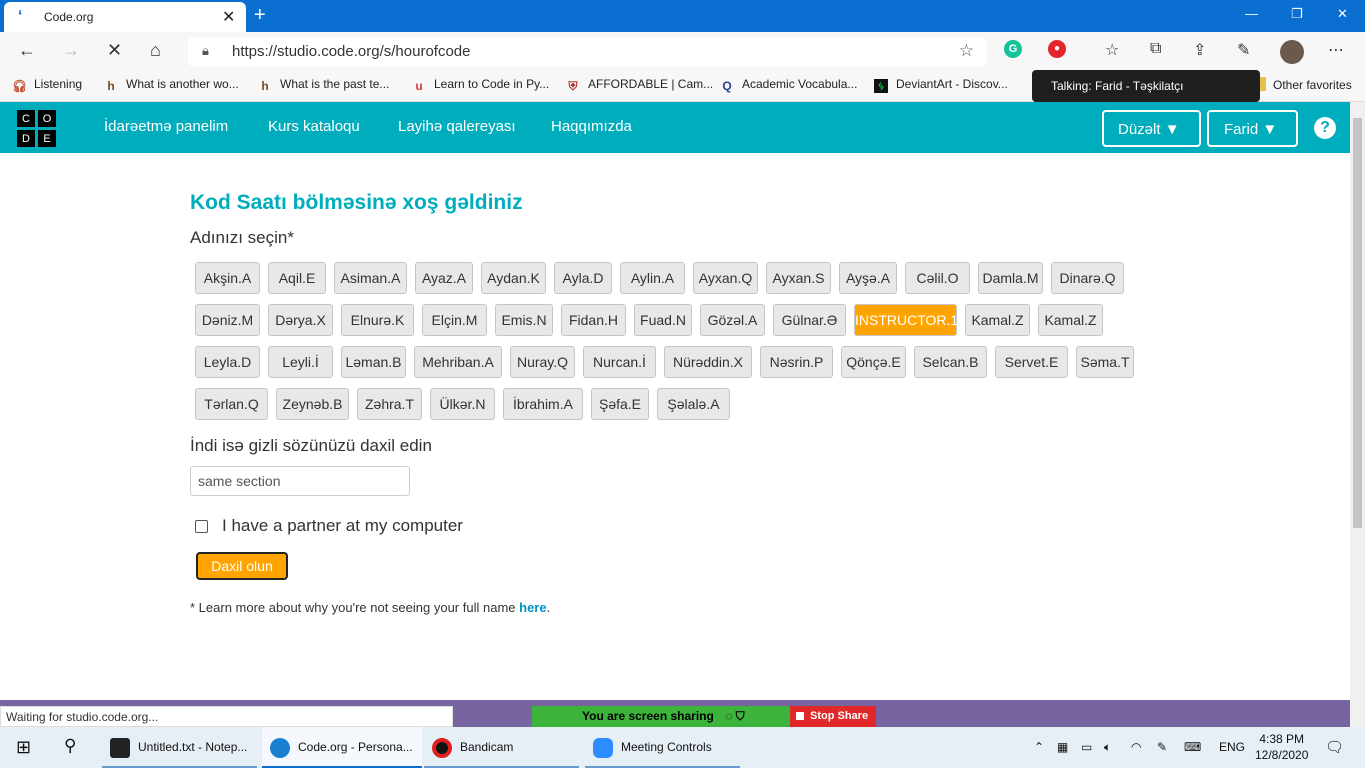 This screenshot has width=1365, height=768. I want to click on name-chip: Leyli.İ, so click(300, 362).